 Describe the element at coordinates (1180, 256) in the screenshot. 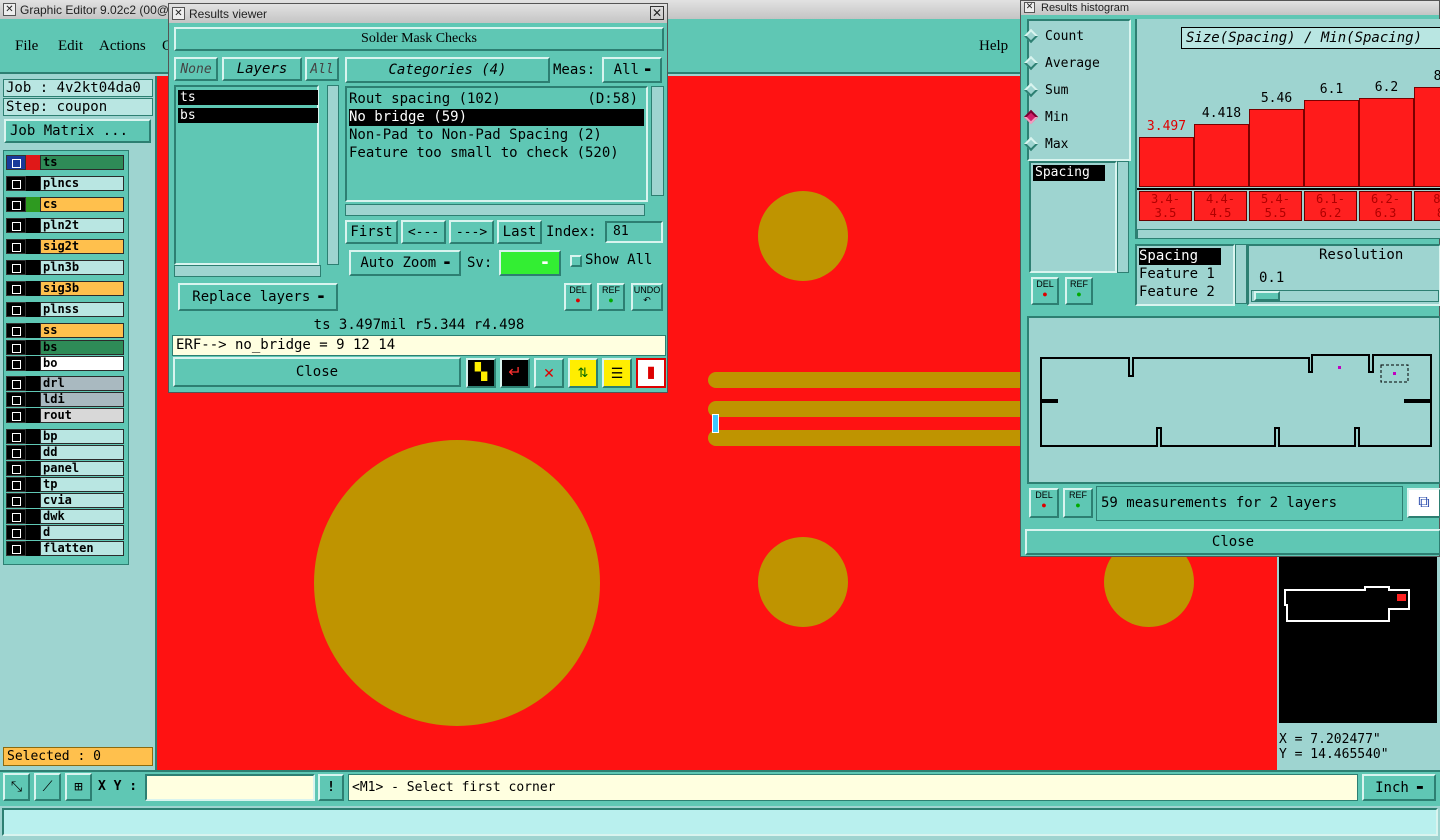

I see `field-item-selected: Spacing` at that location.